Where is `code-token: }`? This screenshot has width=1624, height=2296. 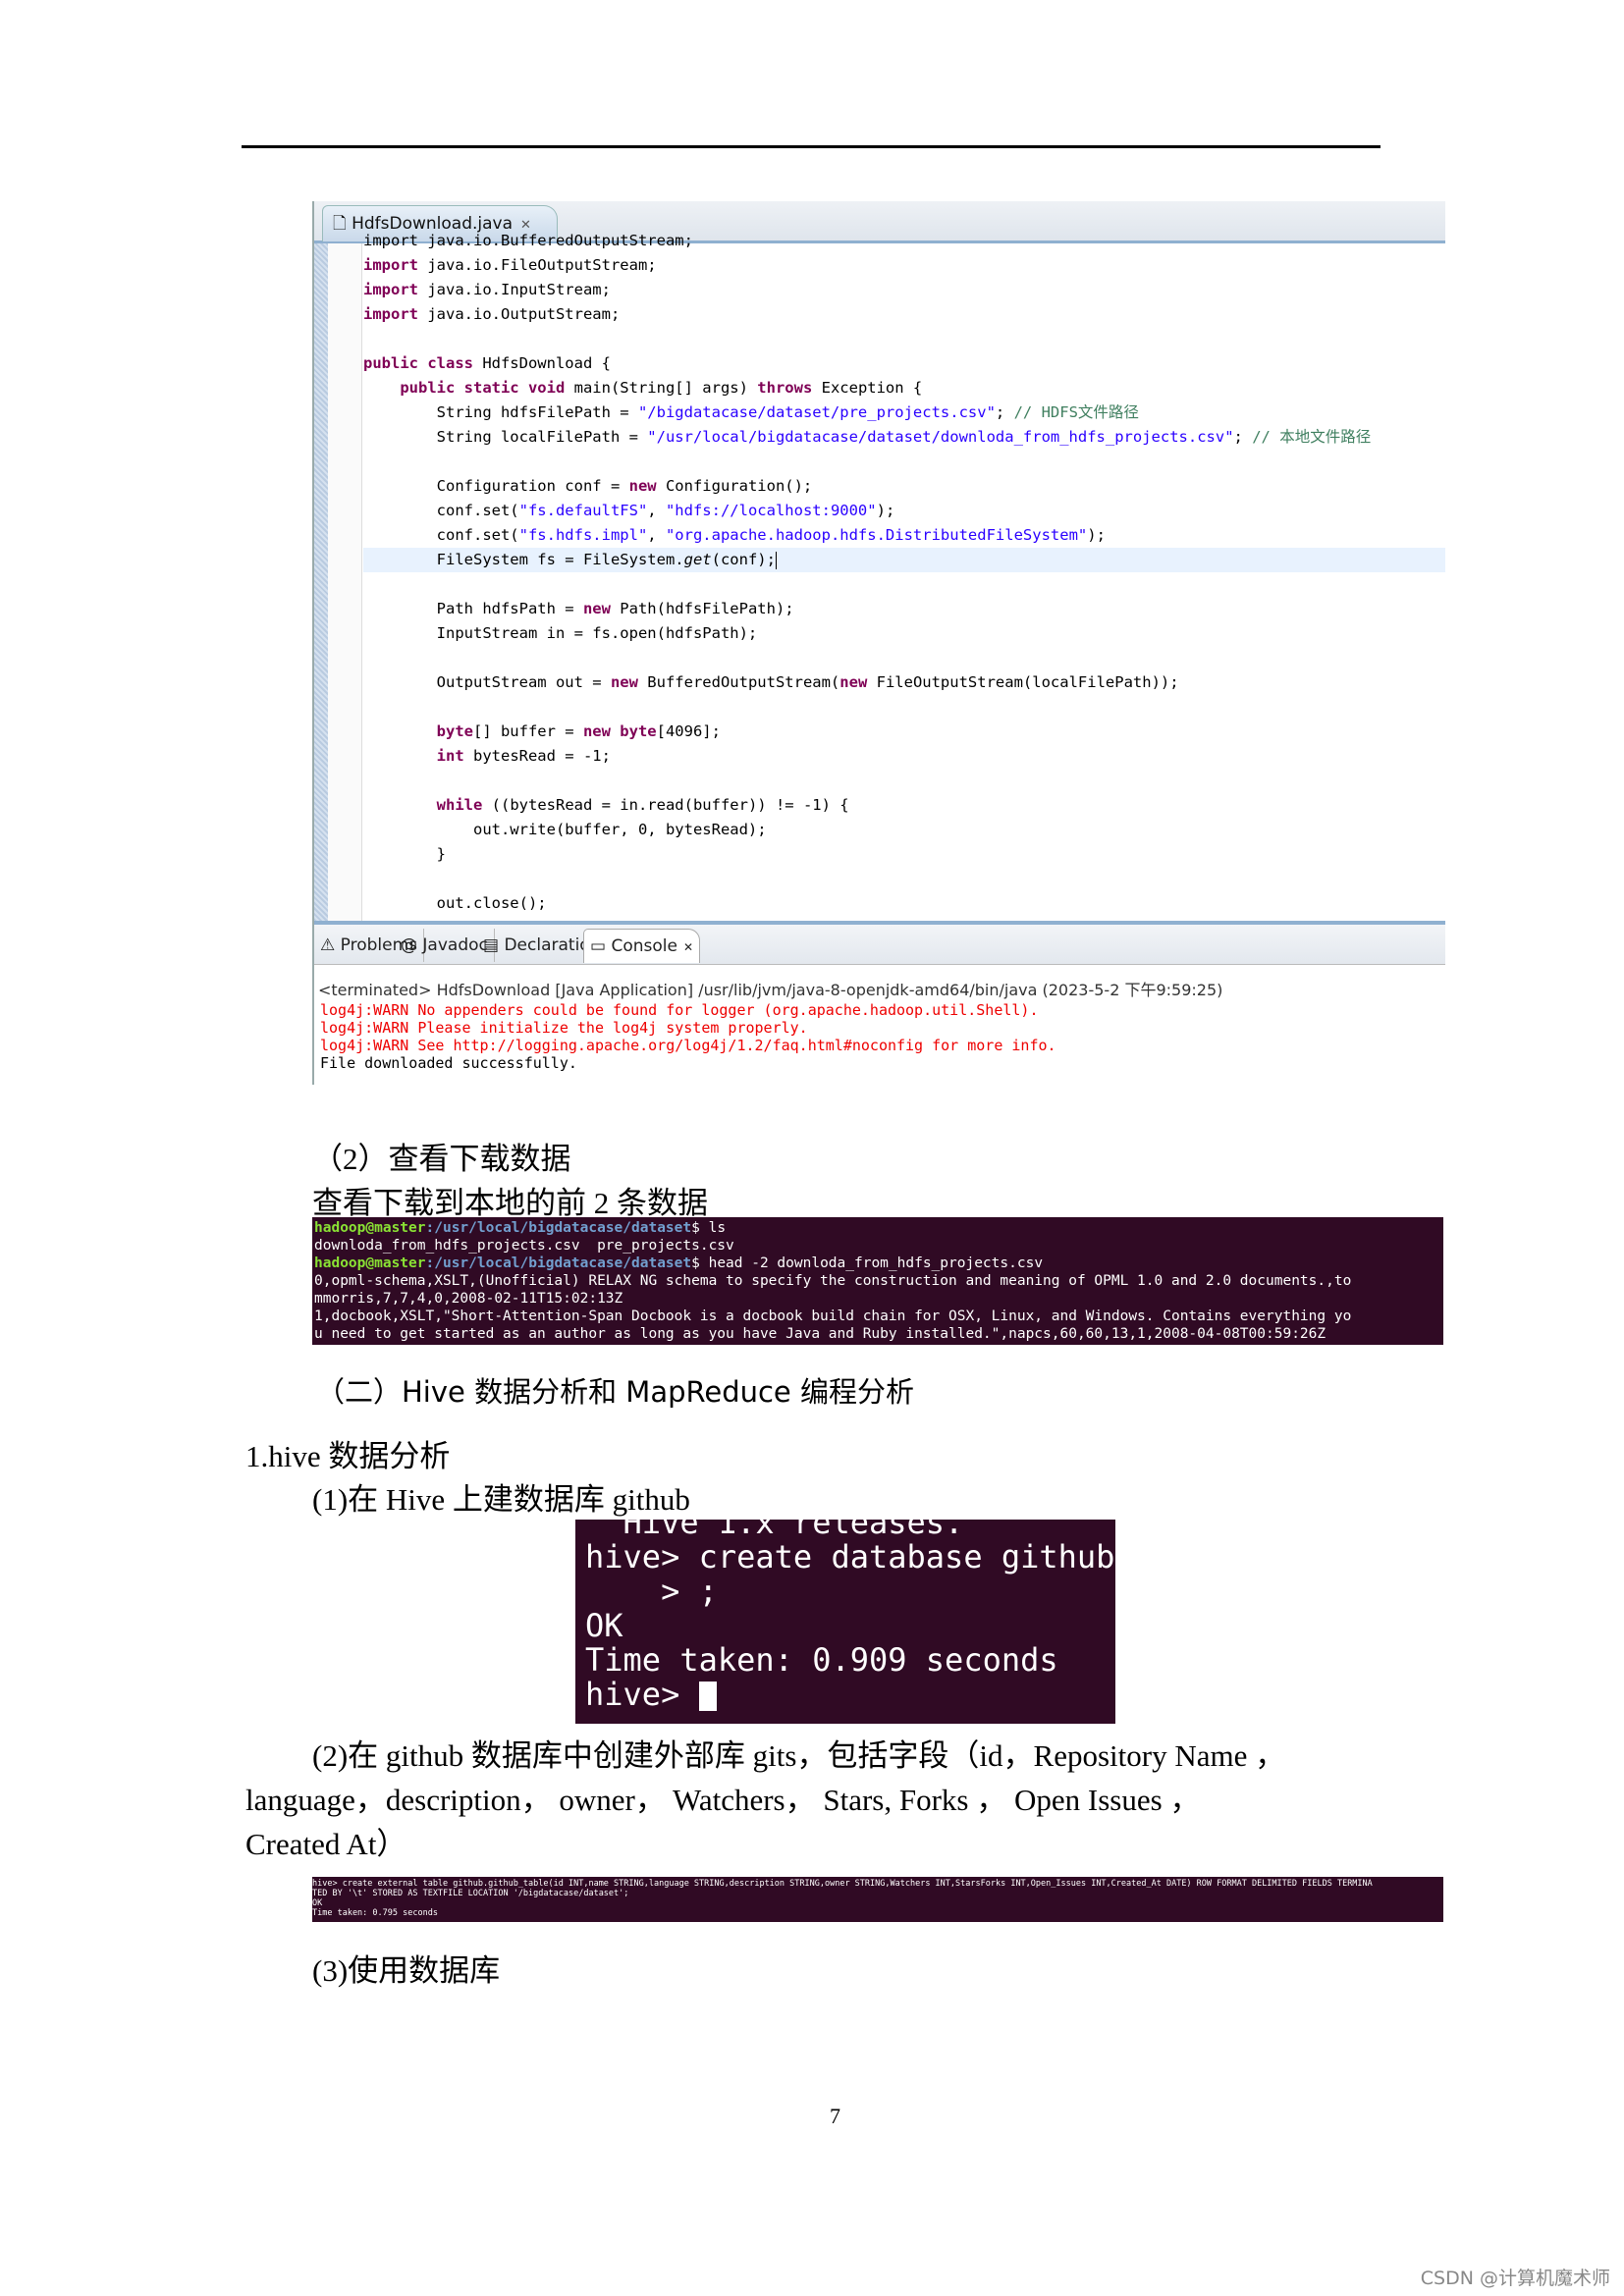
code-token: } is located at coordinates (404, 854).